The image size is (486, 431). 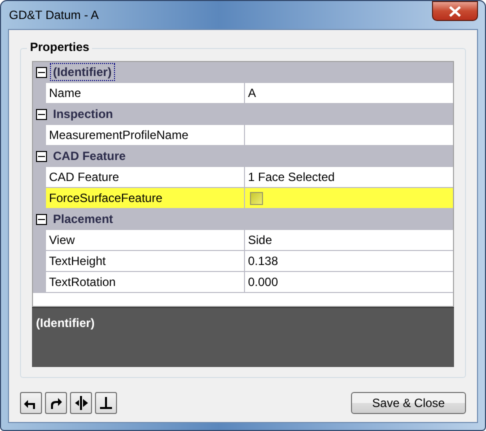 What do you see at coordinates (243, 114) in the screenshot?
I see `category-row: Inspection` at bounding box center [243, 114].